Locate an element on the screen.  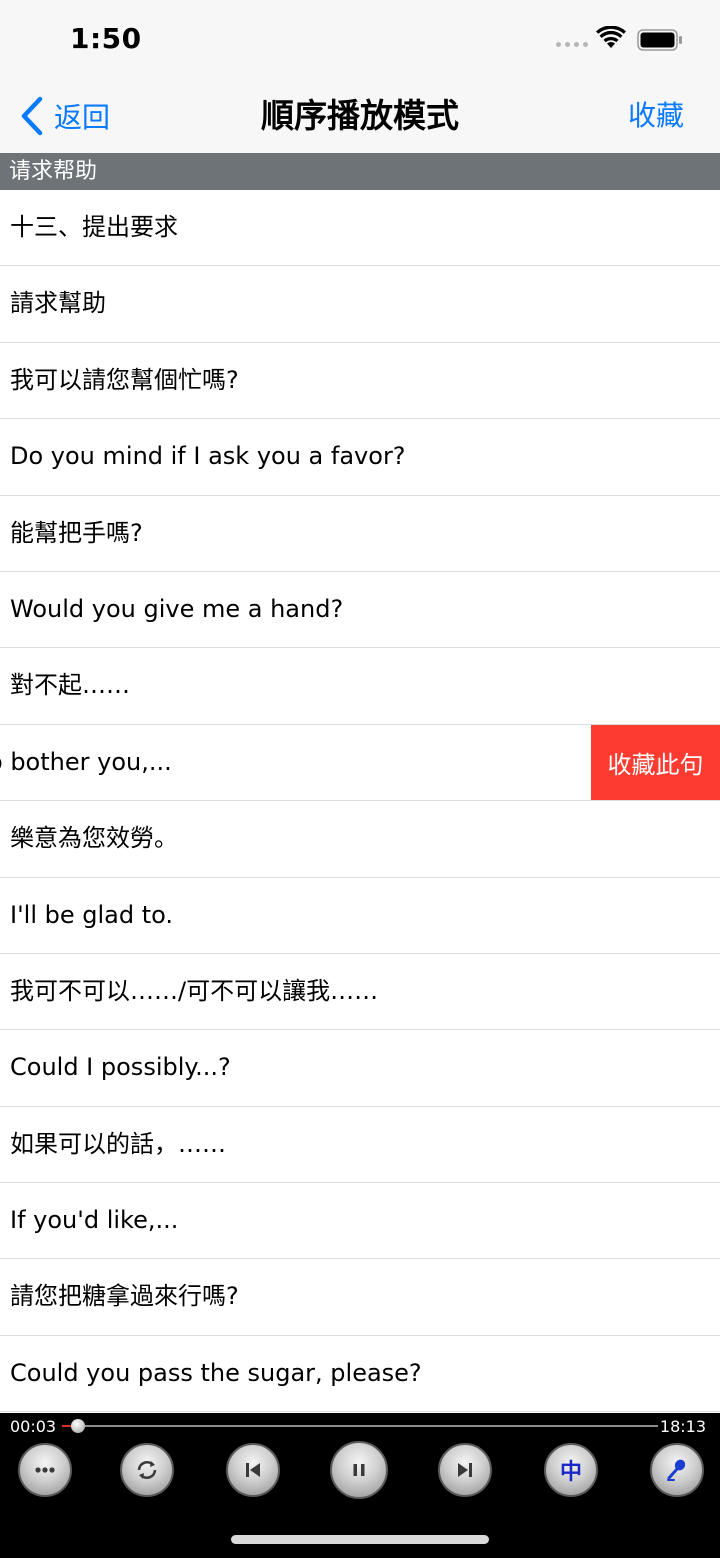
list-item: 能幫把手嗎? is located at coordinates (360, 533).